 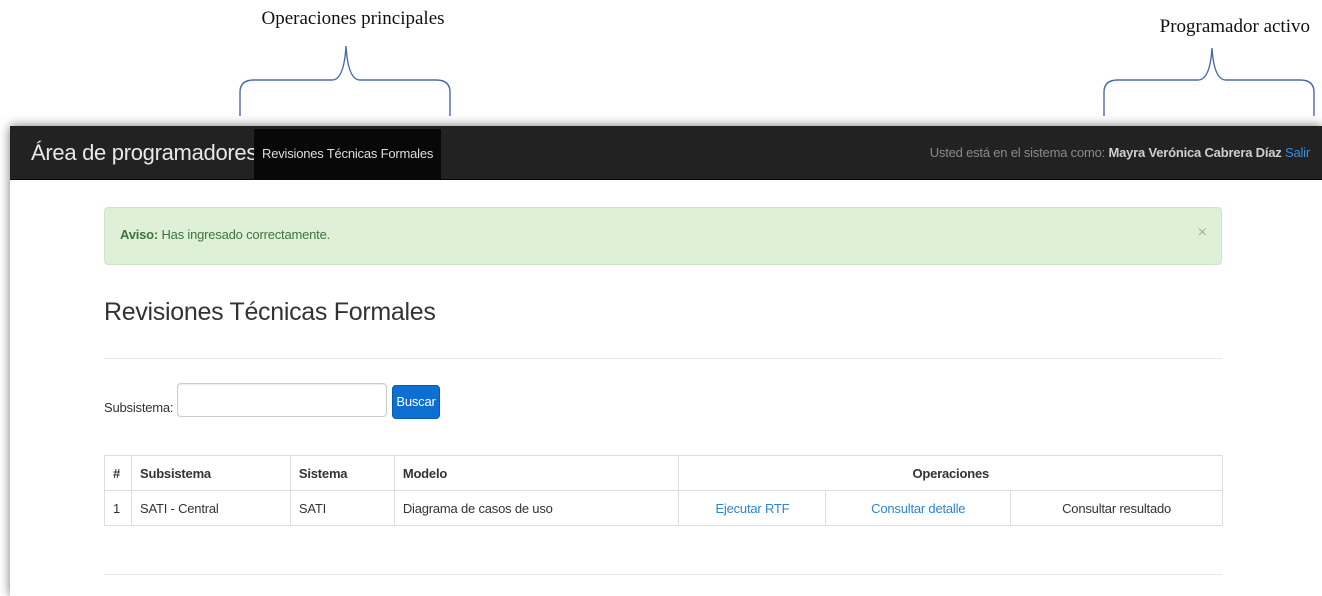 I want to click on col-header-operaciones: Operaciones, so click(x=950, y=473).